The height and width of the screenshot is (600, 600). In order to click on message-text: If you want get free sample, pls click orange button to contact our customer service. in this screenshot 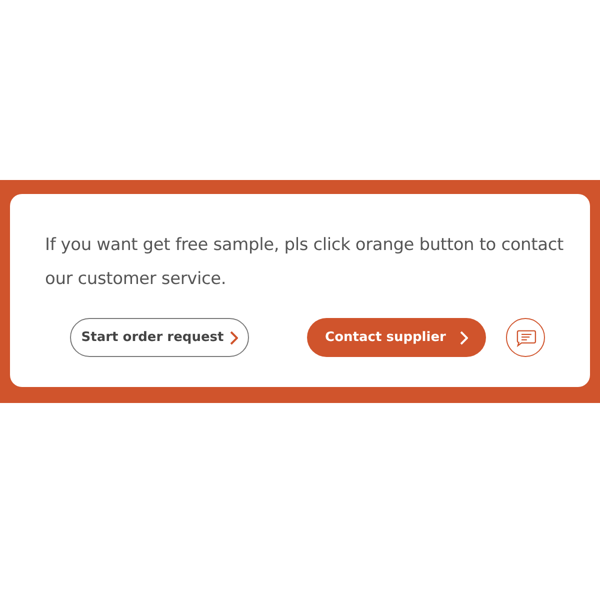, I will do `click(304, 262)`.